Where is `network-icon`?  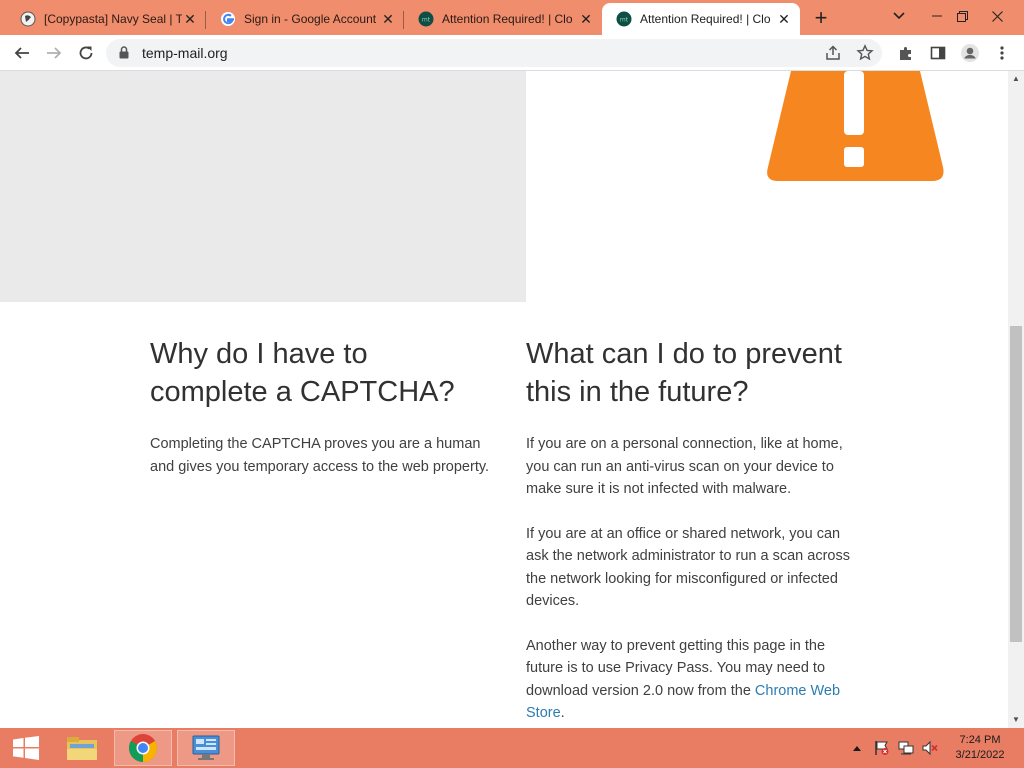 network-icon is located at coordinates (906, 748).